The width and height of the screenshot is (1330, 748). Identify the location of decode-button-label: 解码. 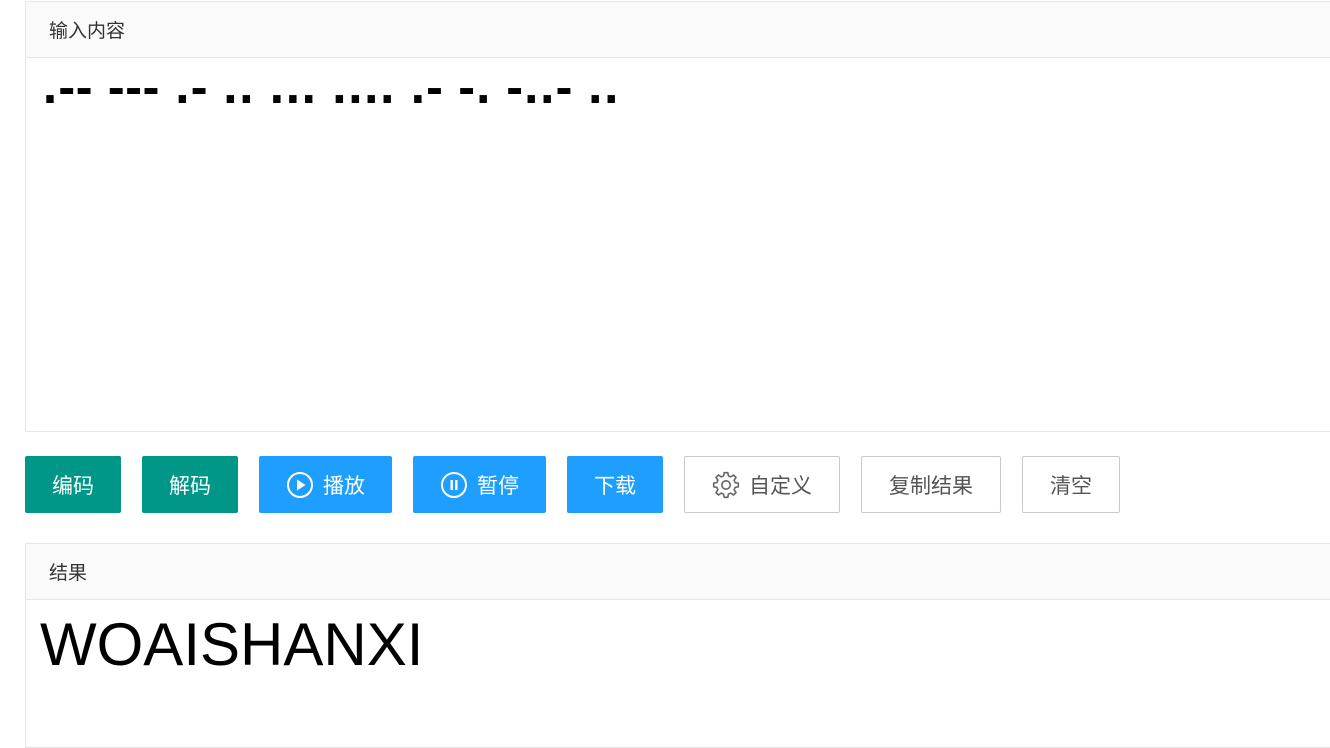
(190, 485).